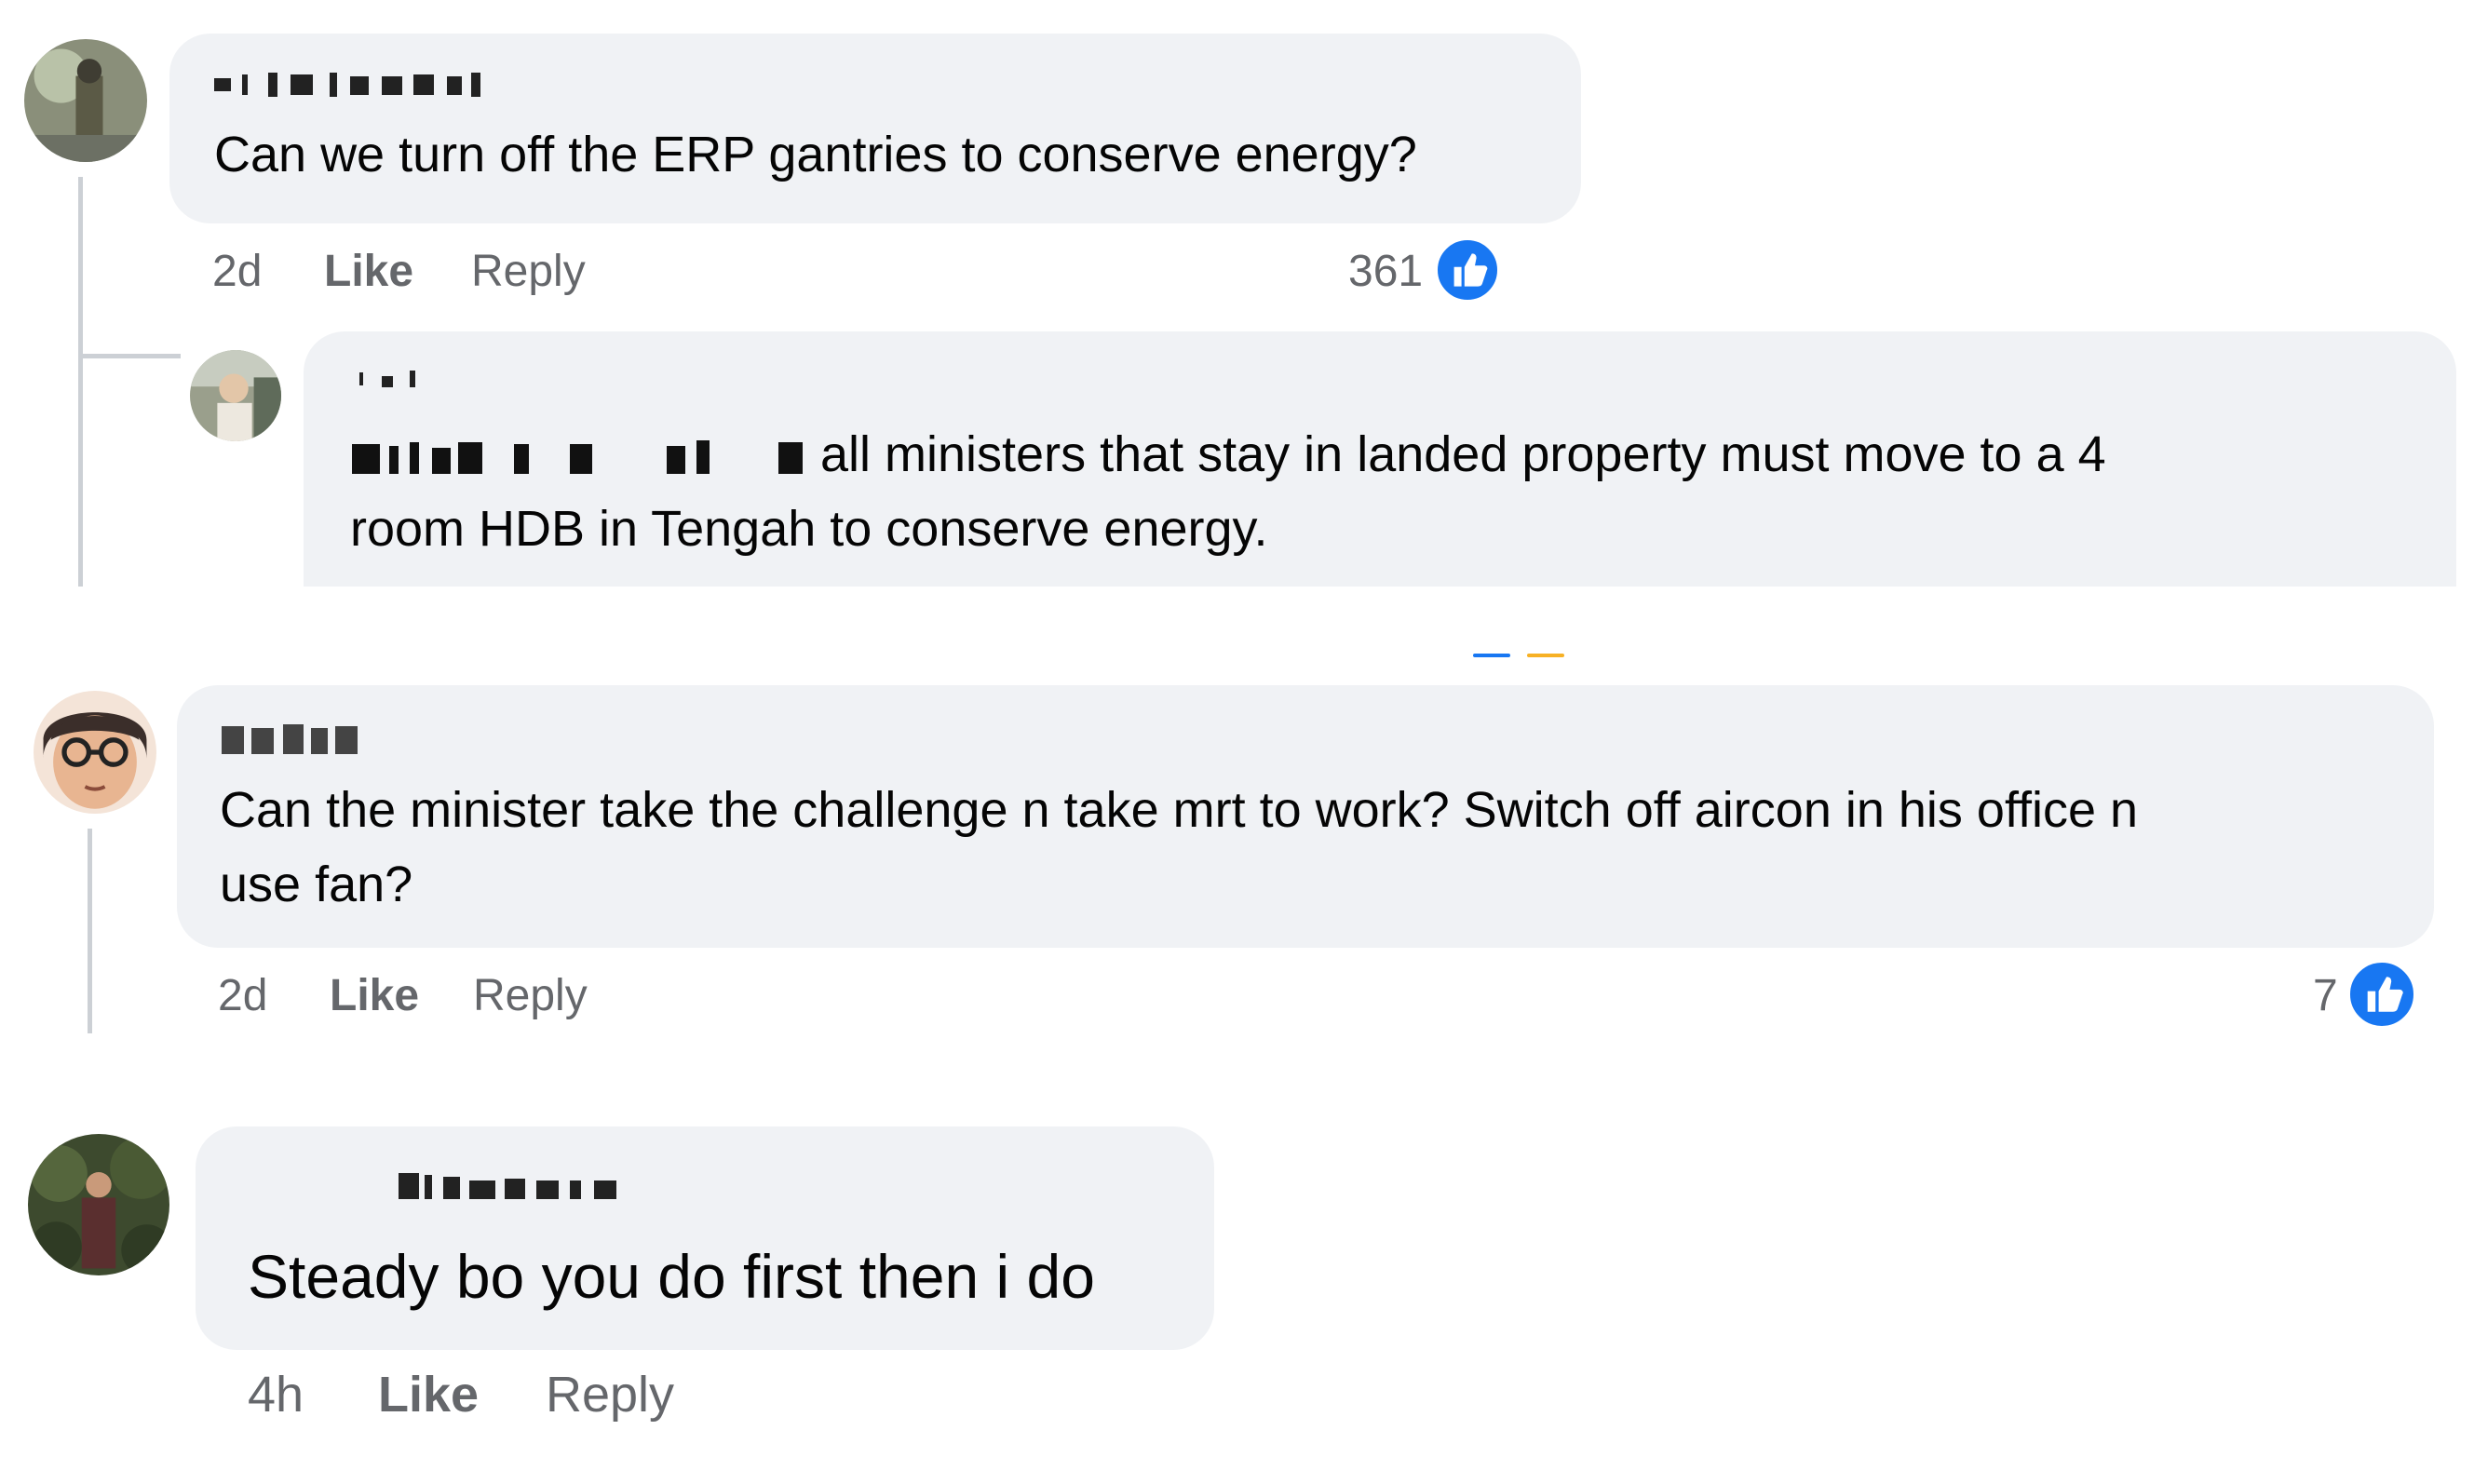 The image size is (2474, 1484). Describe the element at coordinates (705, 1238) in the screenshot. I see `comment-bubble: Steady bo you do first then i do` at that location.